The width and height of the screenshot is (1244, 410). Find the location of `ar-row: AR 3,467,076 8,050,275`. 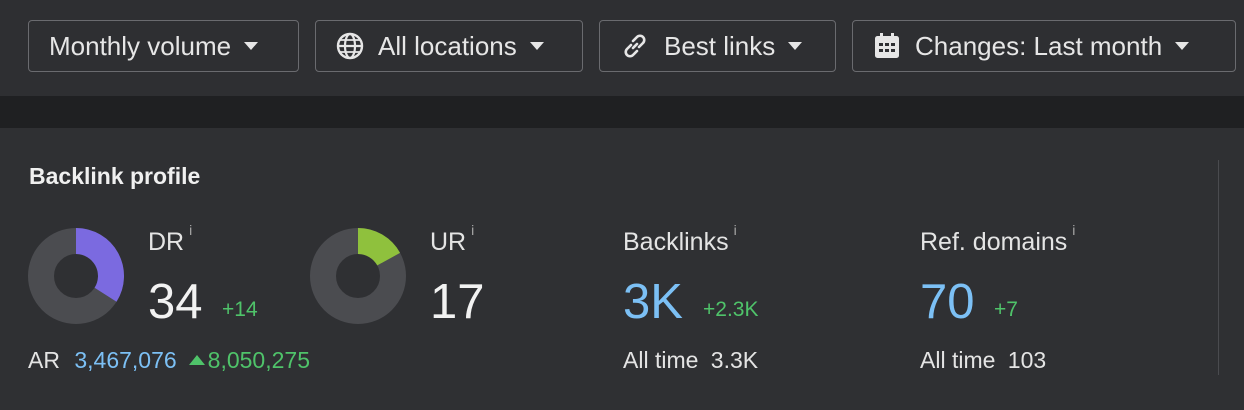

ar-row: AR 3,467,076 8,050,275 is located at coordinates (169, 360).